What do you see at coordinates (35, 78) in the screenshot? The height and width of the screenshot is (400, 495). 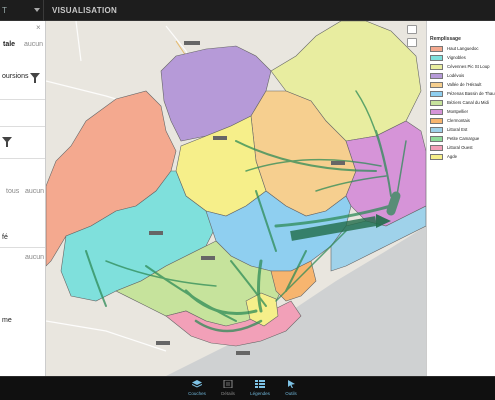 I see `filter-icon` at bounding box center [35, 78].